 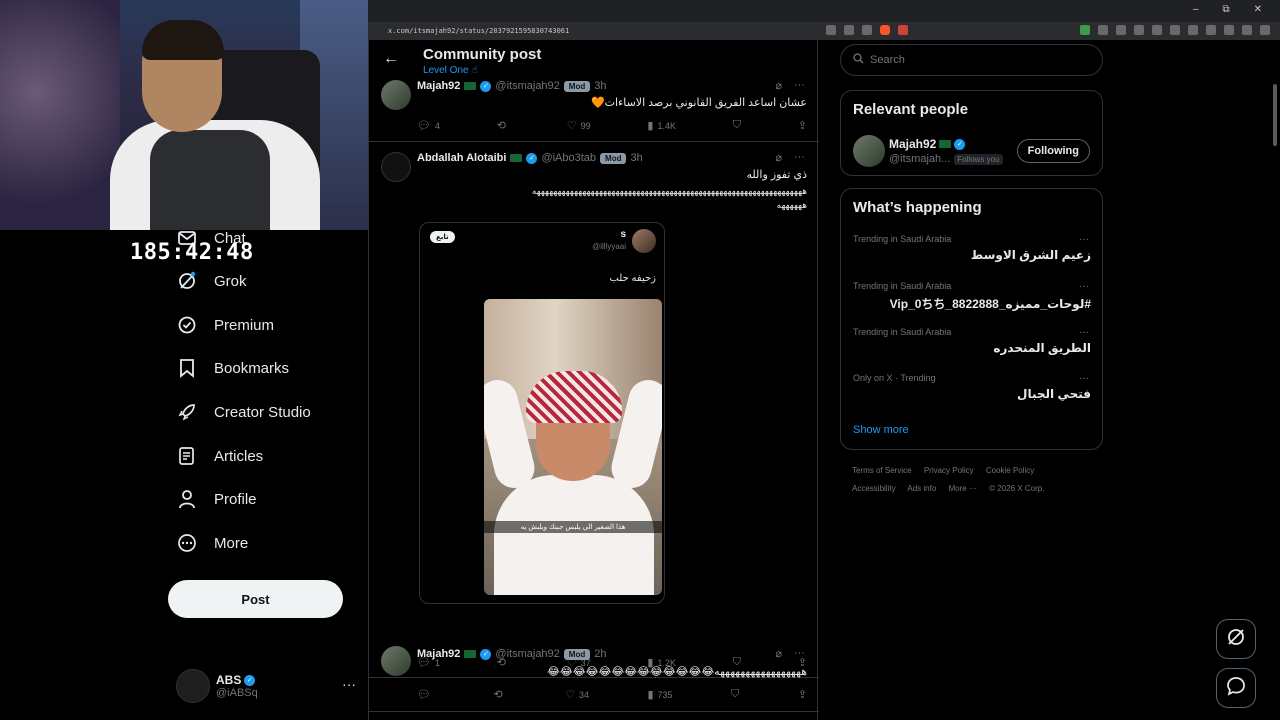 I want to click on like-button: ♡ 99, so click(x=579, y=125).